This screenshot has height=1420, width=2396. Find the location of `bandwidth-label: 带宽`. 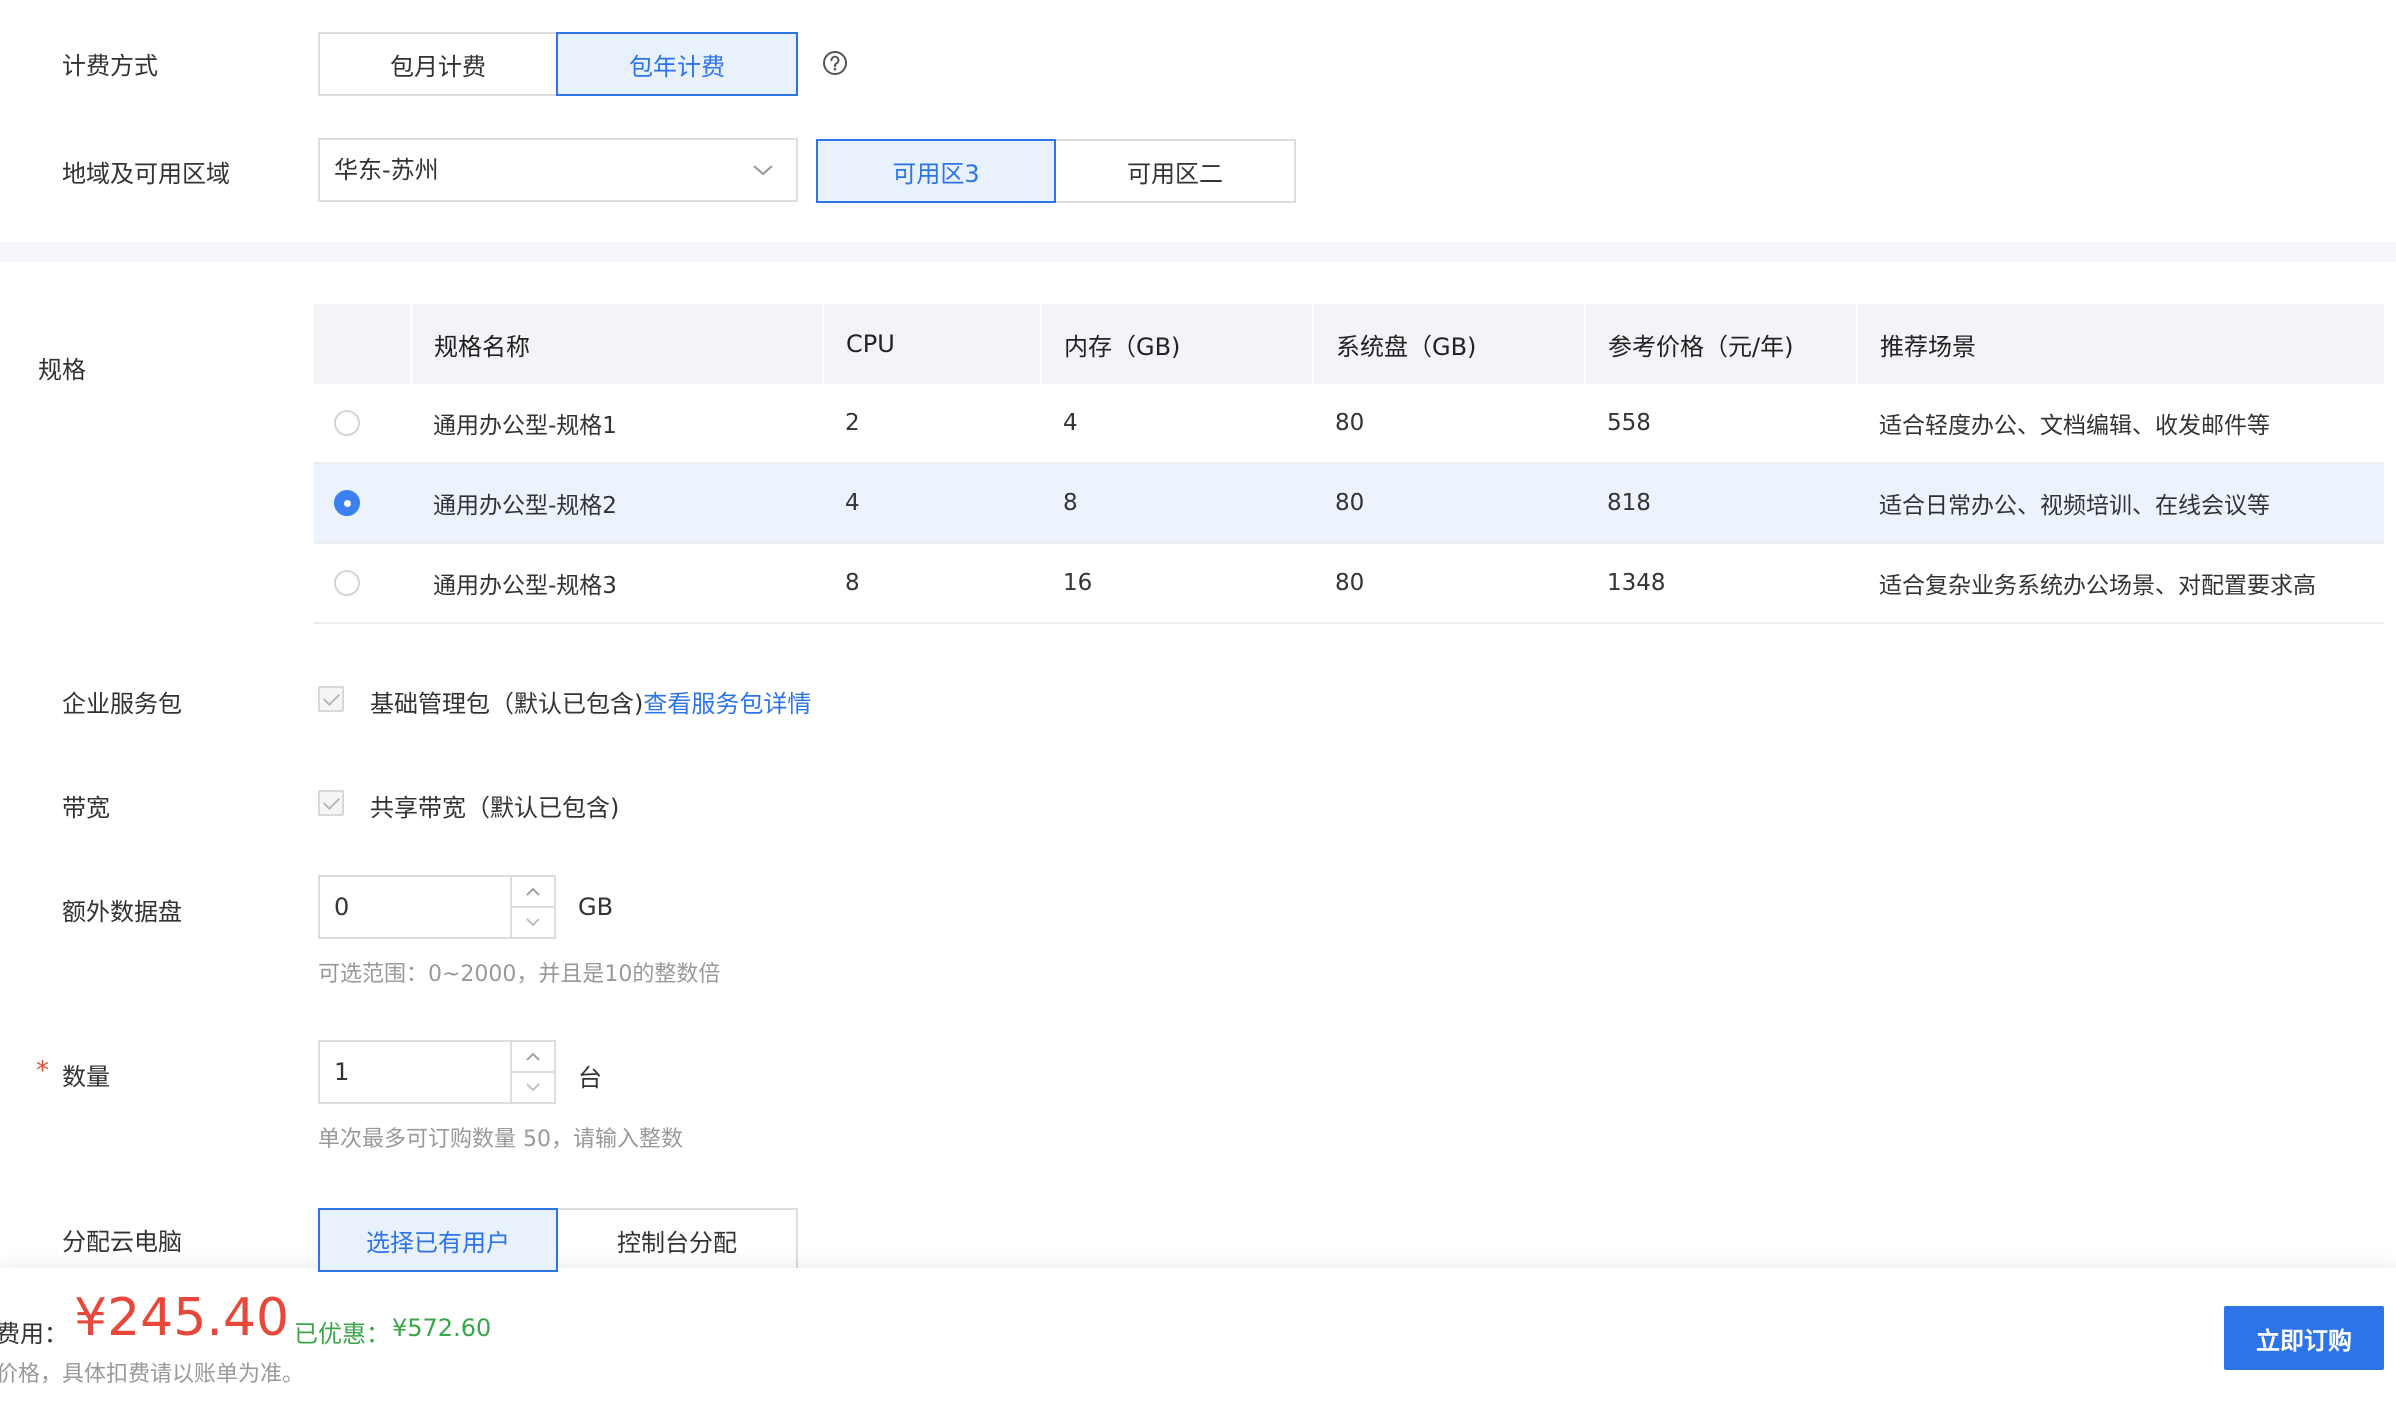

bandwidth-label: 带宽 is located at coordinates (86, 808).